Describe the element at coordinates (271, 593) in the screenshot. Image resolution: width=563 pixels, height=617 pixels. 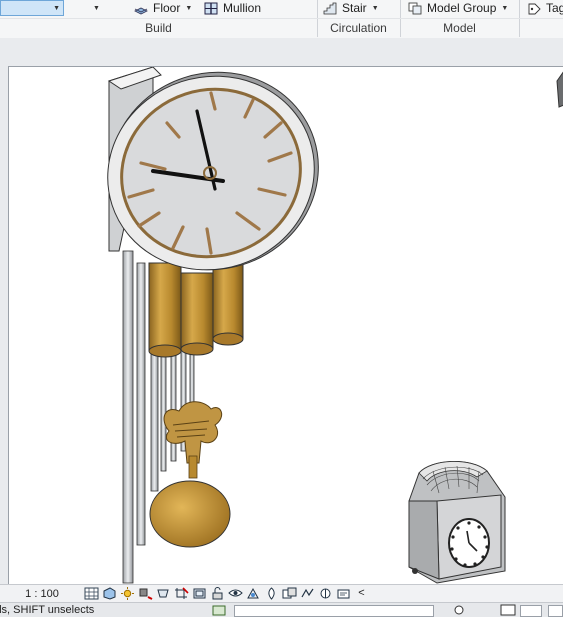
I see `analytical-model-icon` at that location.